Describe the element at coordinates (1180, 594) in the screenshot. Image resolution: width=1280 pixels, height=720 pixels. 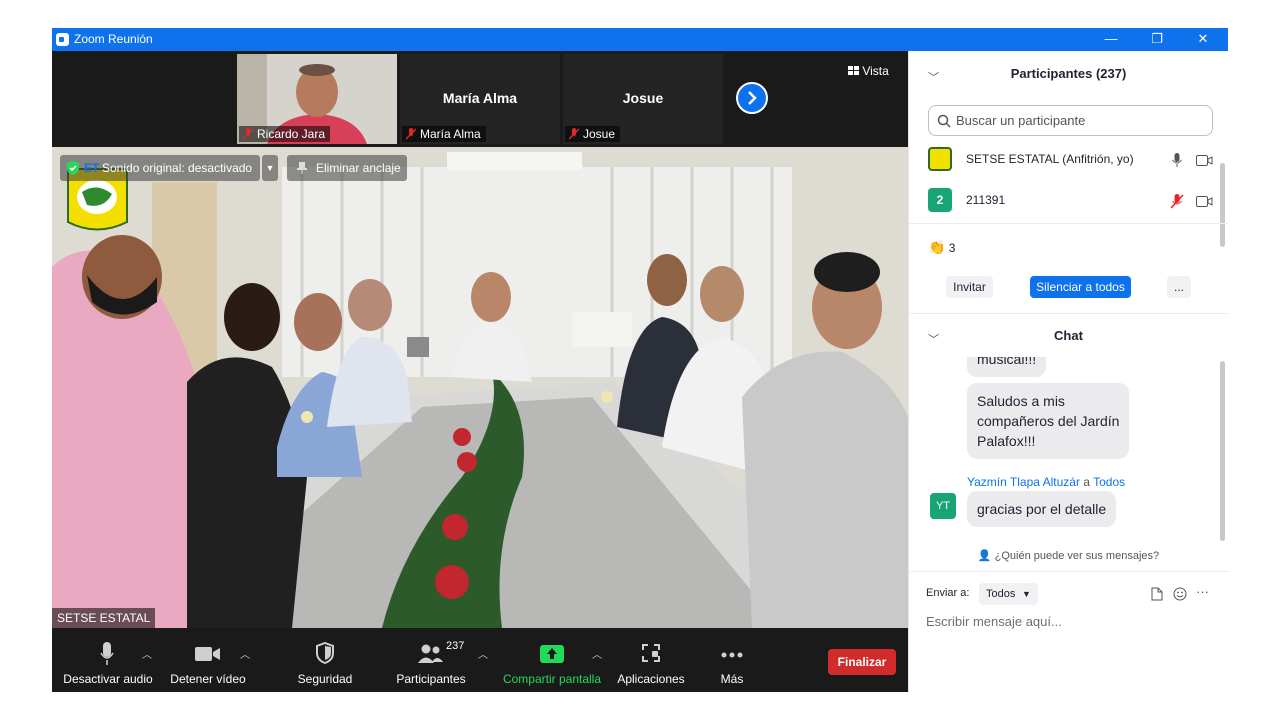
I see `emoji-icon` at that location.